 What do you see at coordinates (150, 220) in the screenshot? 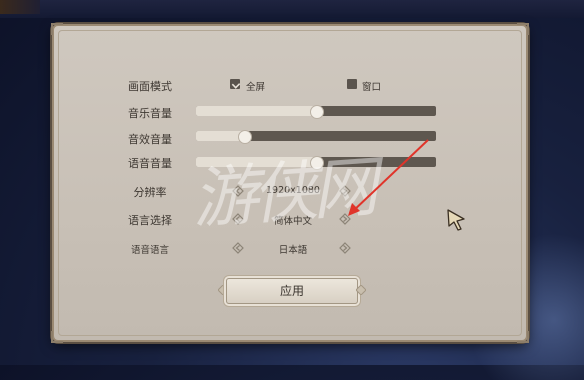
I see `language-label: 语言选择` at bounding box center [150, 220].